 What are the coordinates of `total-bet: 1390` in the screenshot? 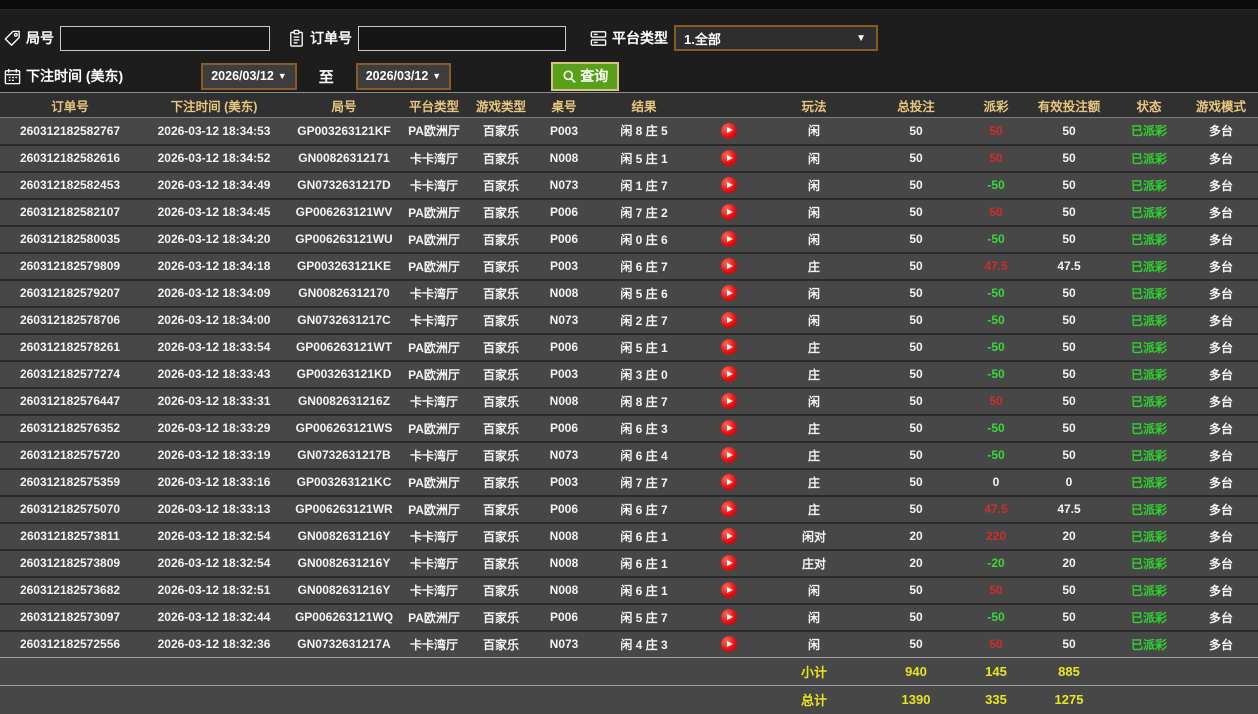 It's located at (916, 699).